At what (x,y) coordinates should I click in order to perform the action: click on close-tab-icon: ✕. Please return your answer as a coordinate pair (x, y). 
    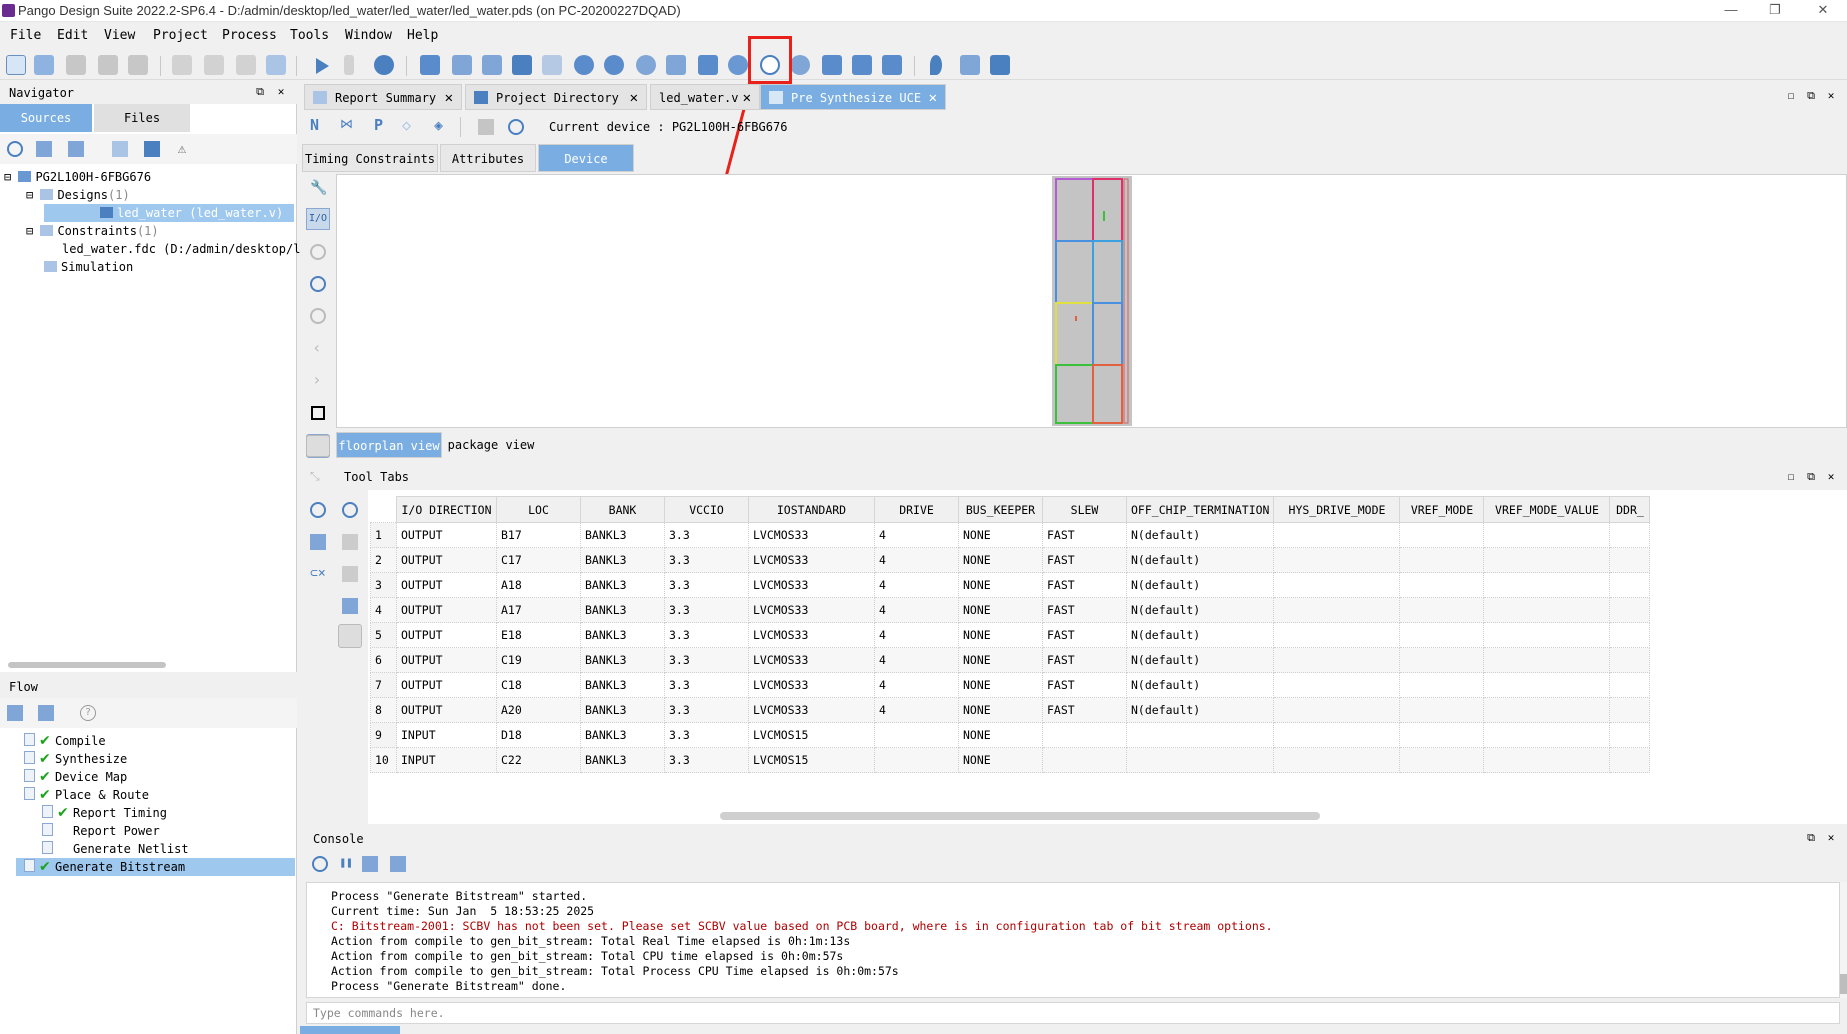
    Looking at the image, I should click on (449, 98).